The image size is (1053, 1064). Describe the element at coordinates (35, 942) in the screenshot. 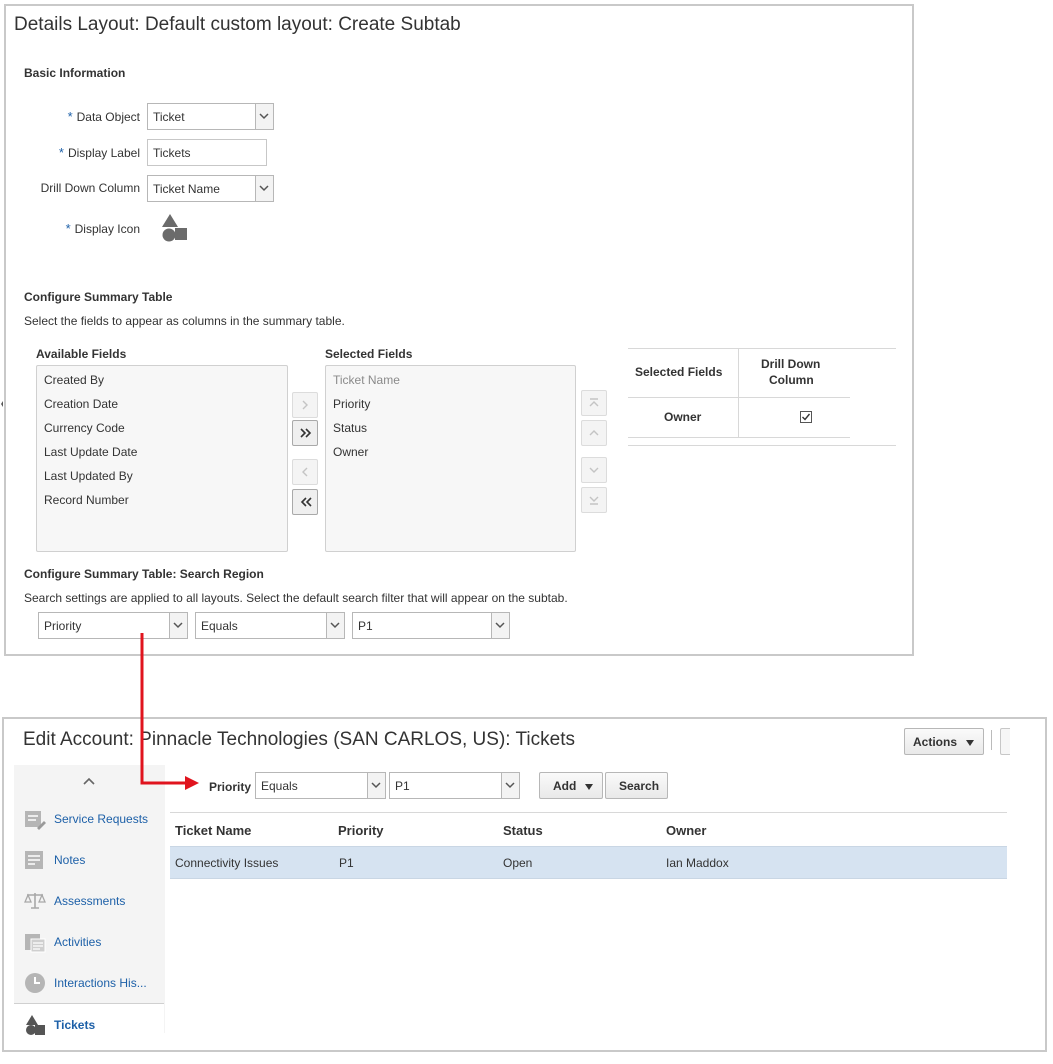

I see `activities-icon` at that location.